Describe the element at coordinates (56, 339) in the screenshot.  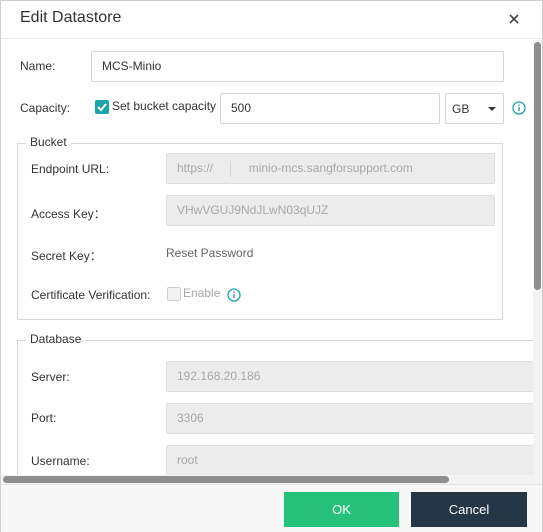
I see `database-legend: Database` at that location.